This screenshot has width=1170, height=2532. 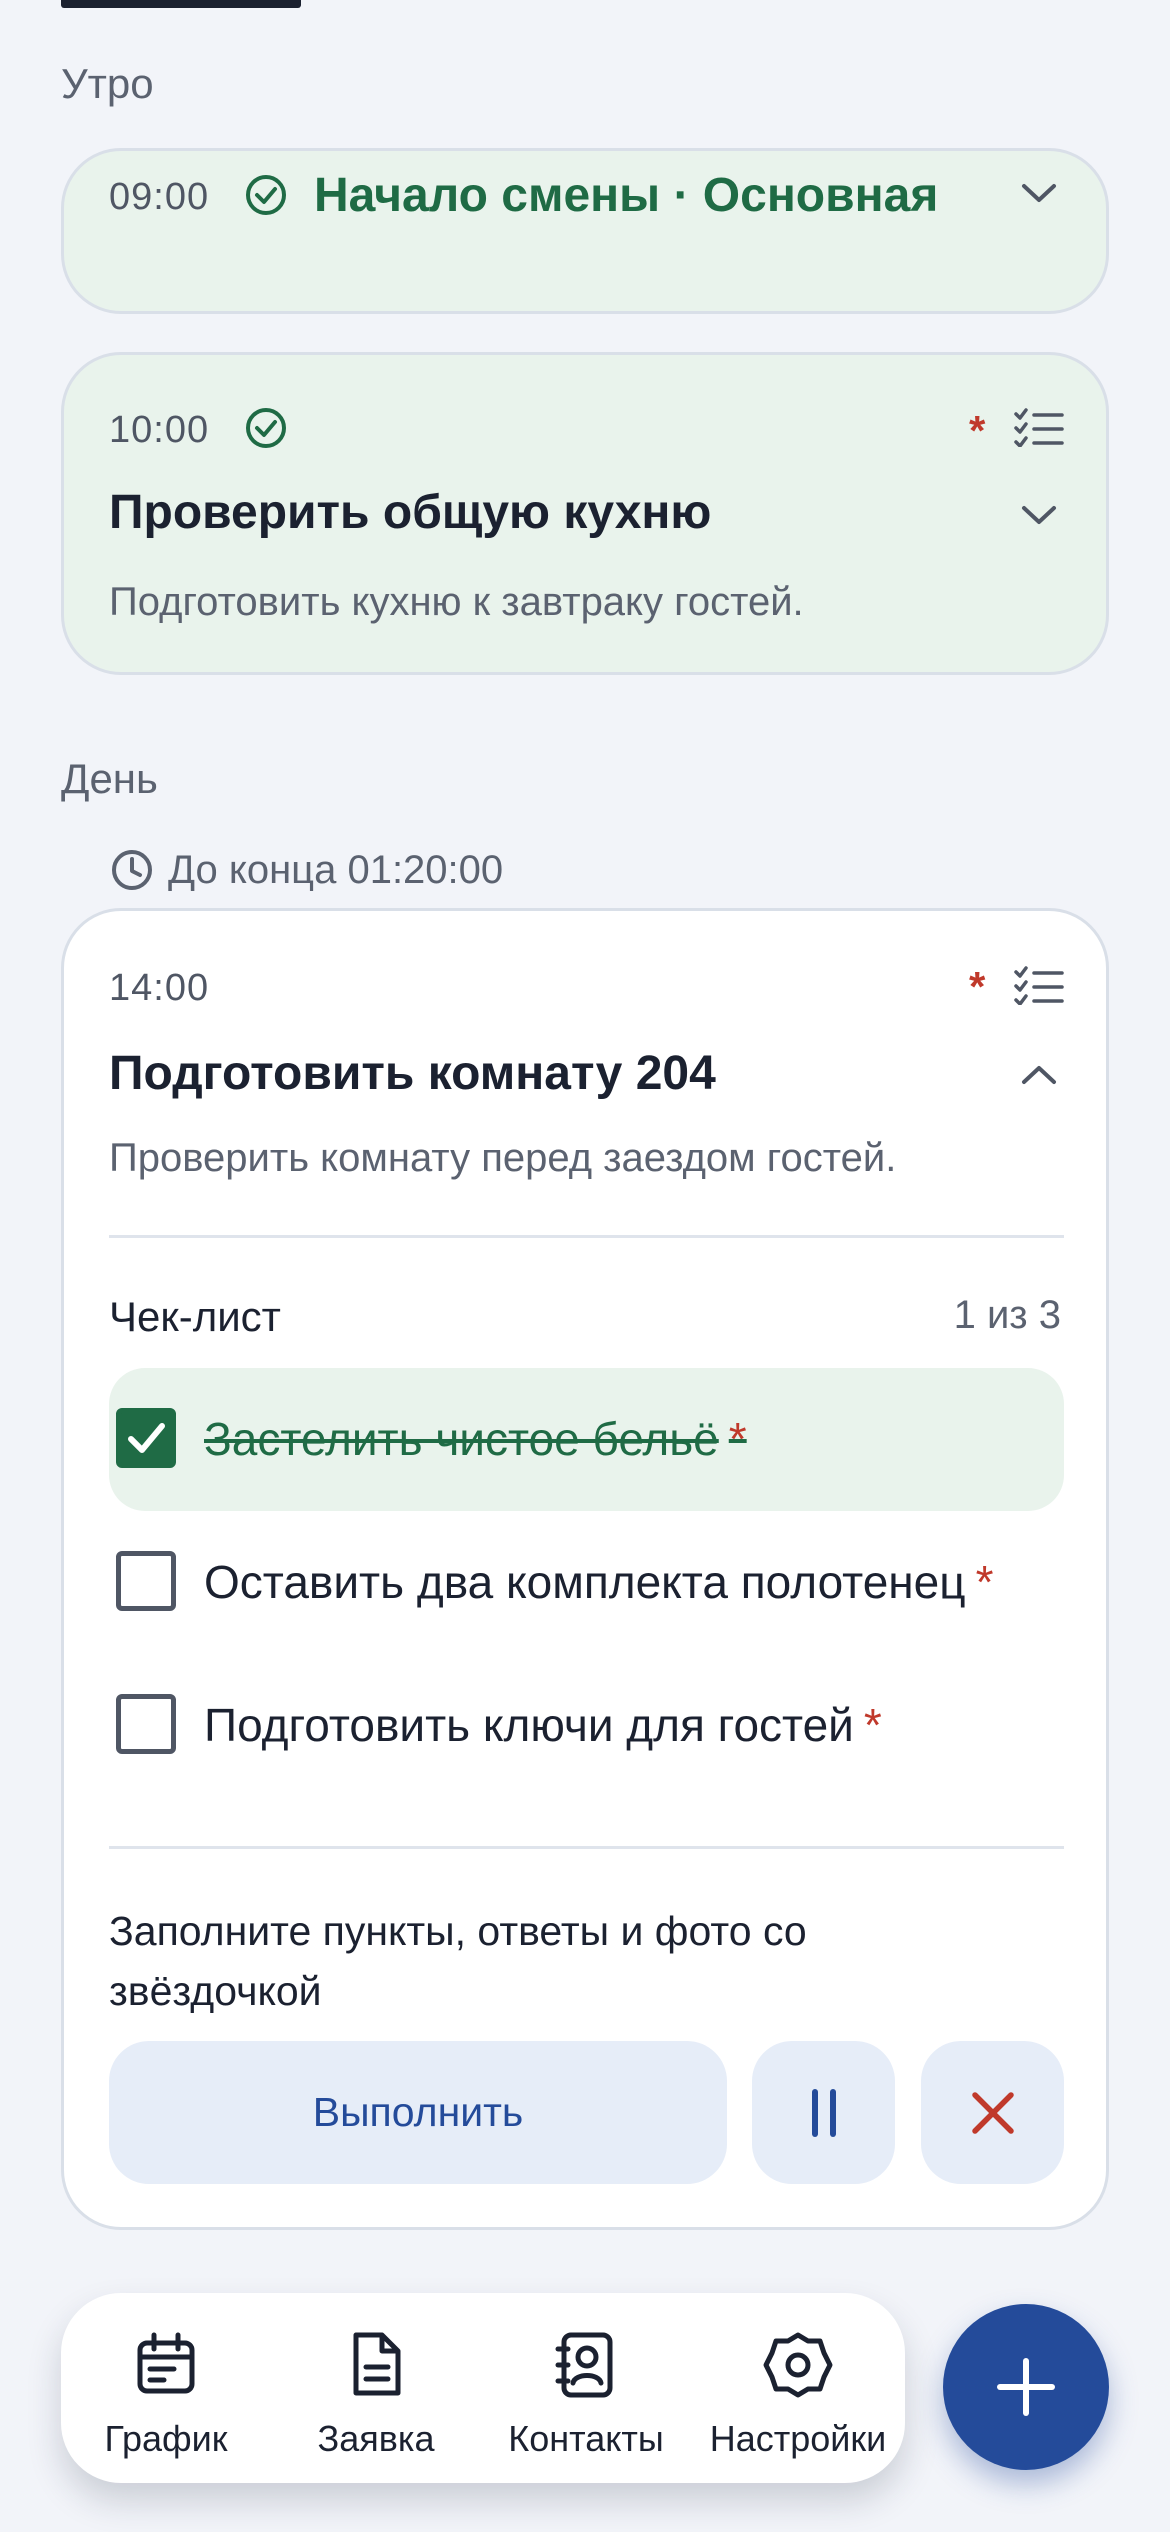 What do you see at coordinates (599, 1582) in the screenshot?
I see `checklist-item-label: Оставить два комплекта полотенец *` at bounding box center [599, 1582].